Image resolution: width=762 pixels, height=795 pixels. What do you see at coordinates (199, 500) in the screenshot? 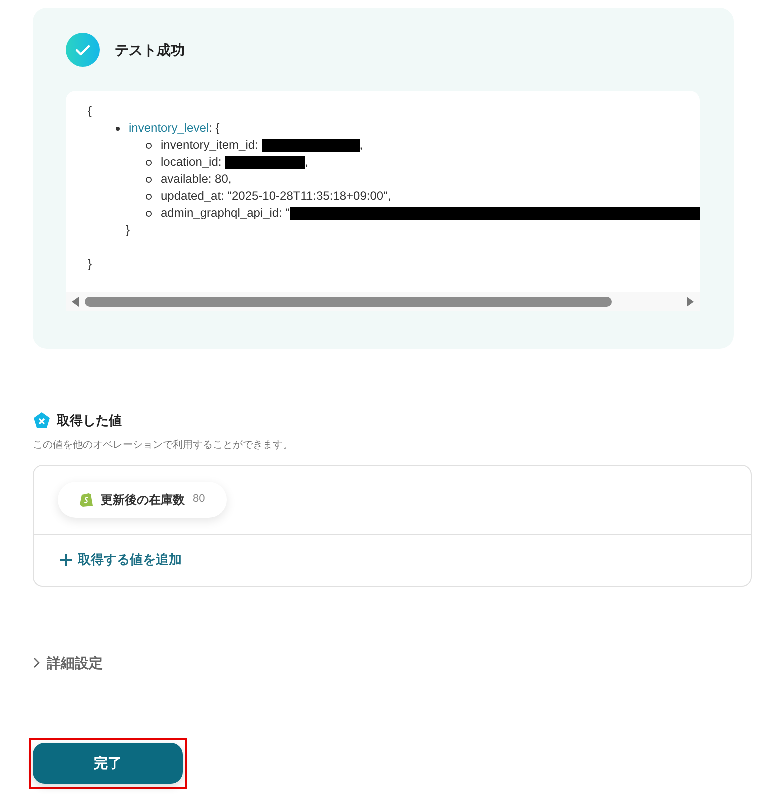
I see `chip-value: 80` at bounding box center [199, 500].